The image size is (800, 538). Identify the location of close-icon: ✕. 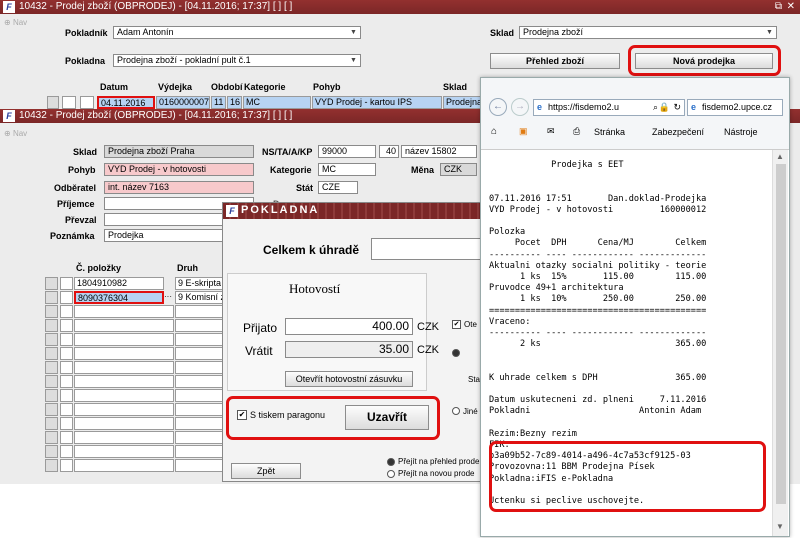
(791, 7).